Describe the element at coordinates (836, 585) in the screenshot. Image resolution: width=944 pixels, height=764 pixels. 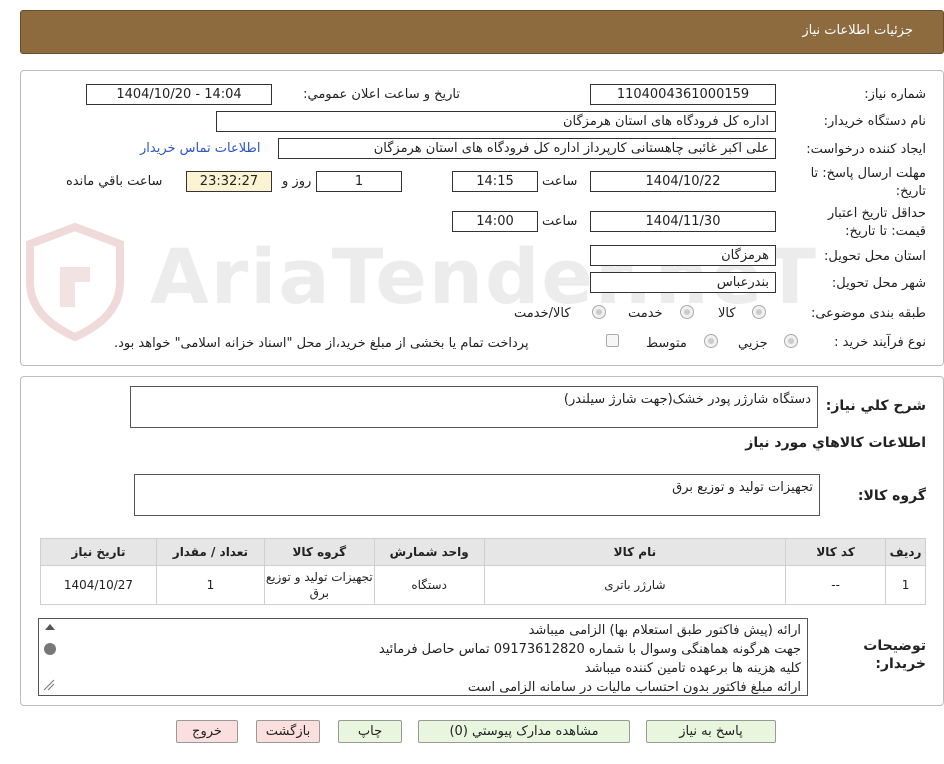
I see `cell-code: --` at that location.